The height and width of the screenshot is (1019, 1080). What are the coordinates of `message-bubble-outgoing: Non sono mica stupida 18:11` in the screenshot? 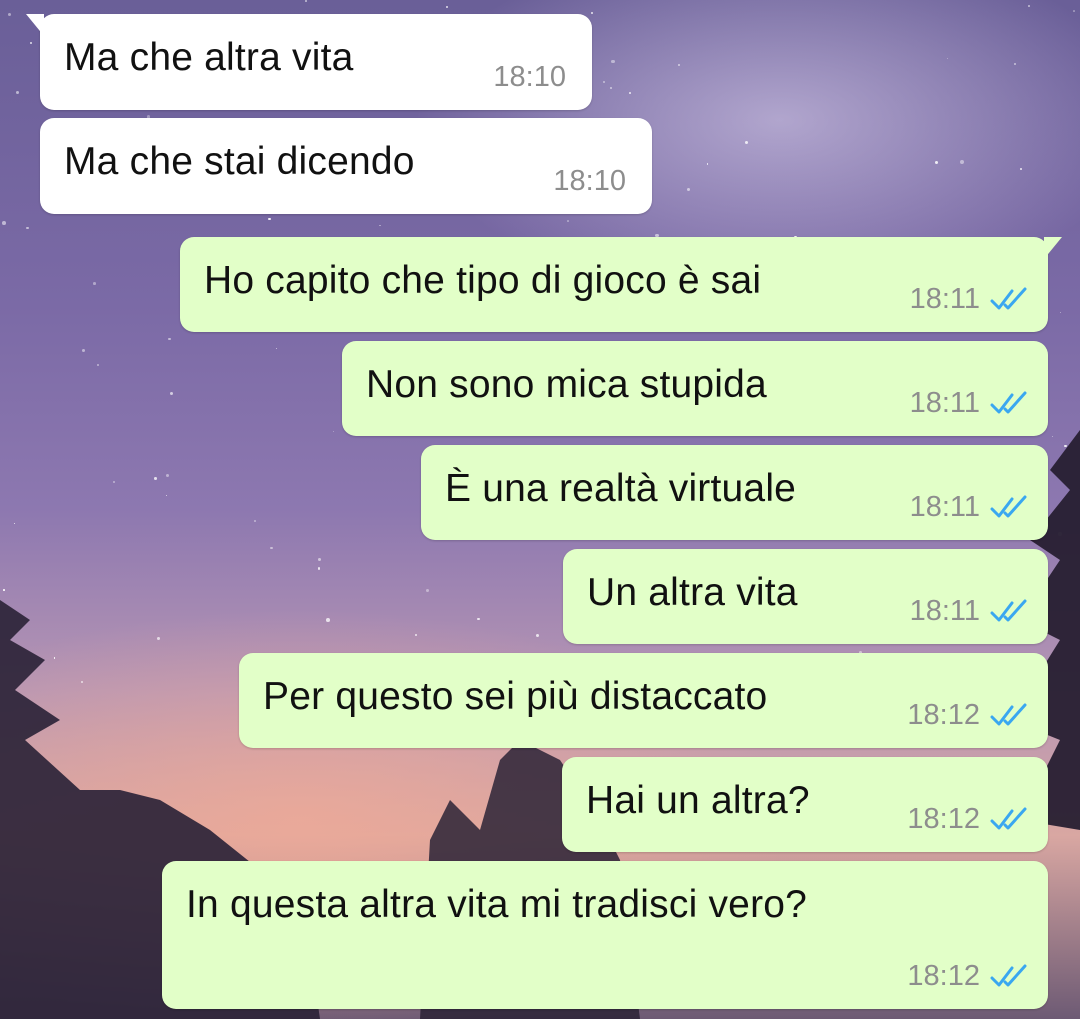 It's located at (695, 388).